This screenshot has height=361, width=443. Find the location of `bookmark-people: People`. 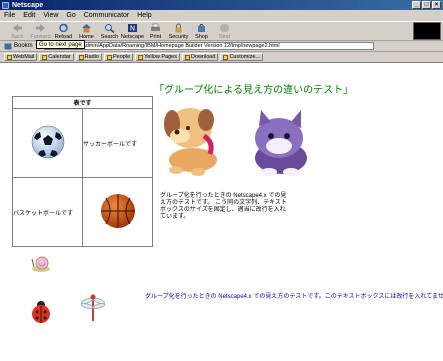

bookmark-people: People is located at coordinates (119, 57).